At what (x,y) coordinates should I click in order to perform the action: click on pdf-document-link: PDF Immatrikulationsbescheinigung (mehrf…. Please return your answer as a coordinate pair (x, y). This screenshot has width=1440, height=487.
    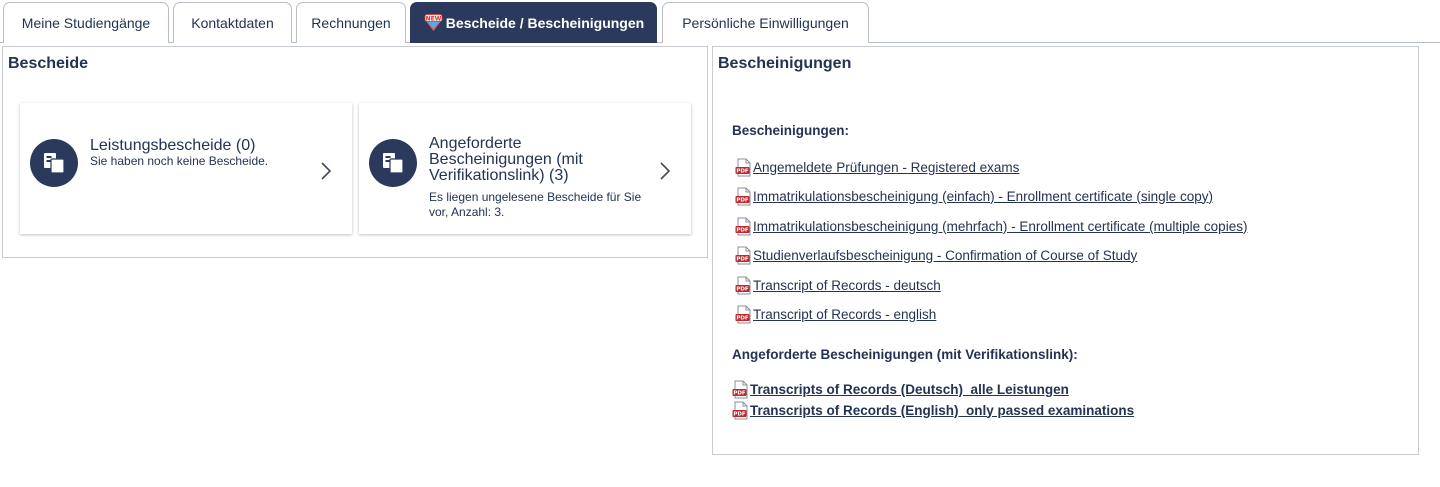
    Looking at the image, I should click on (991, 226).